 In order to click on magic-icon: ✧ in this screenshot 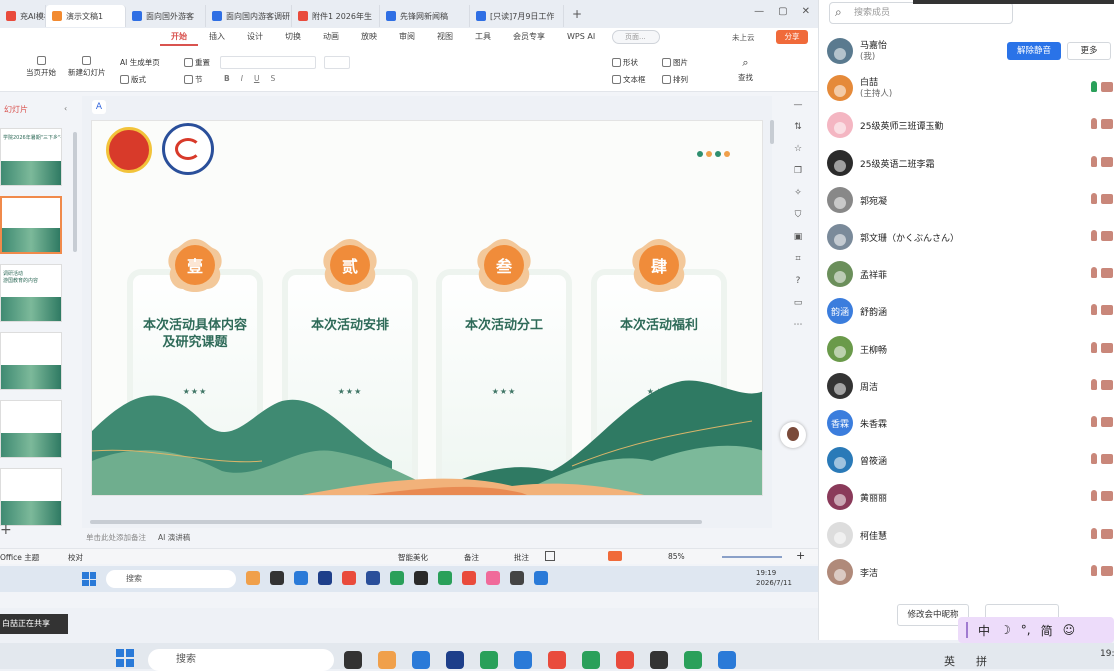, I will do `click(798, 193)`.